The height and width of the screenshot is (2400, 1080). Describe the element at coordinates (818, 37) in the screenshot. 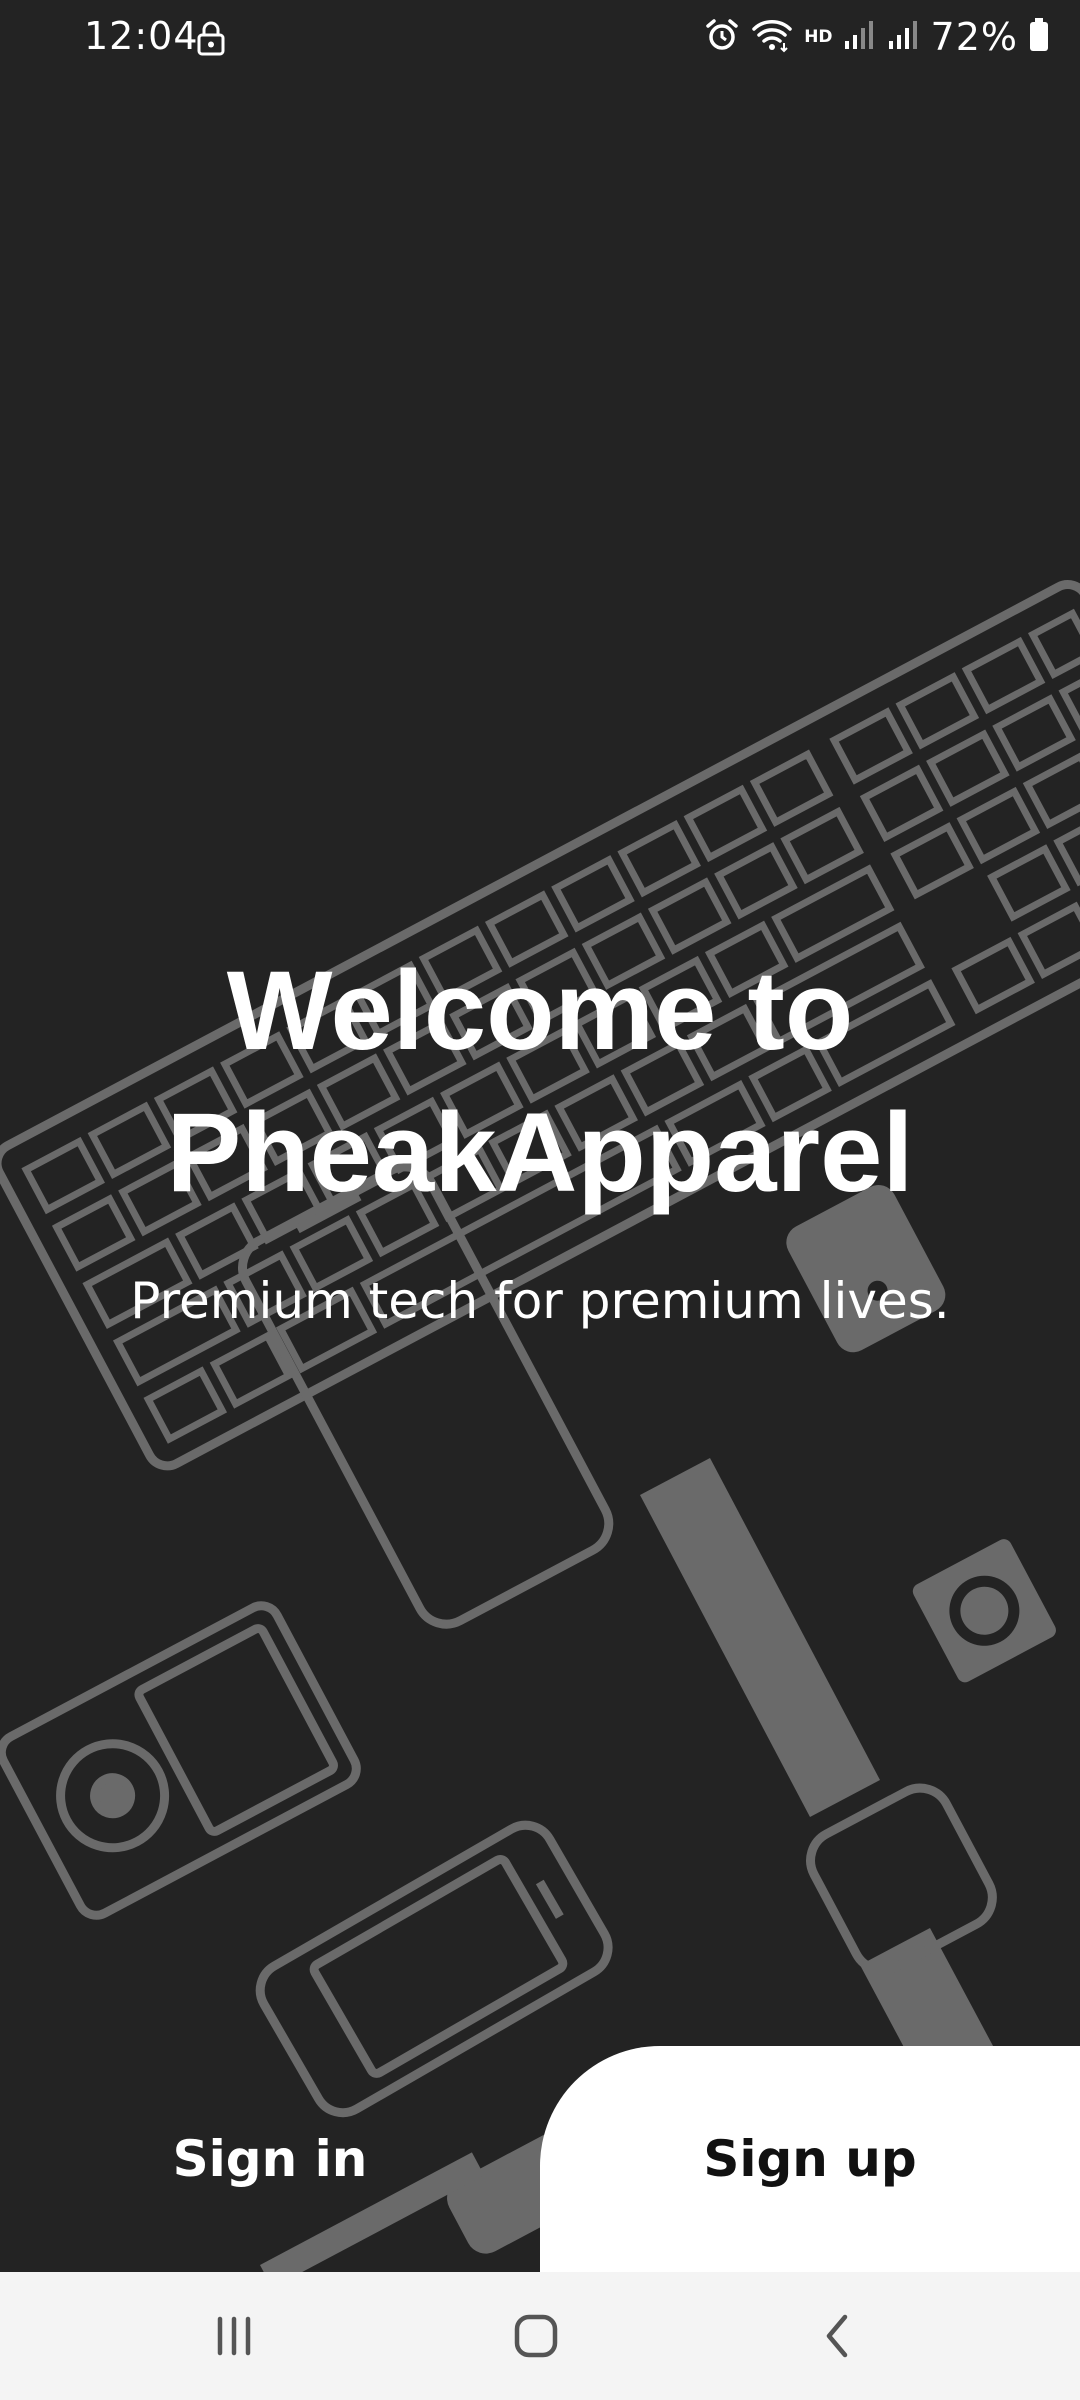

I see `network-type-label: HD` at that location.